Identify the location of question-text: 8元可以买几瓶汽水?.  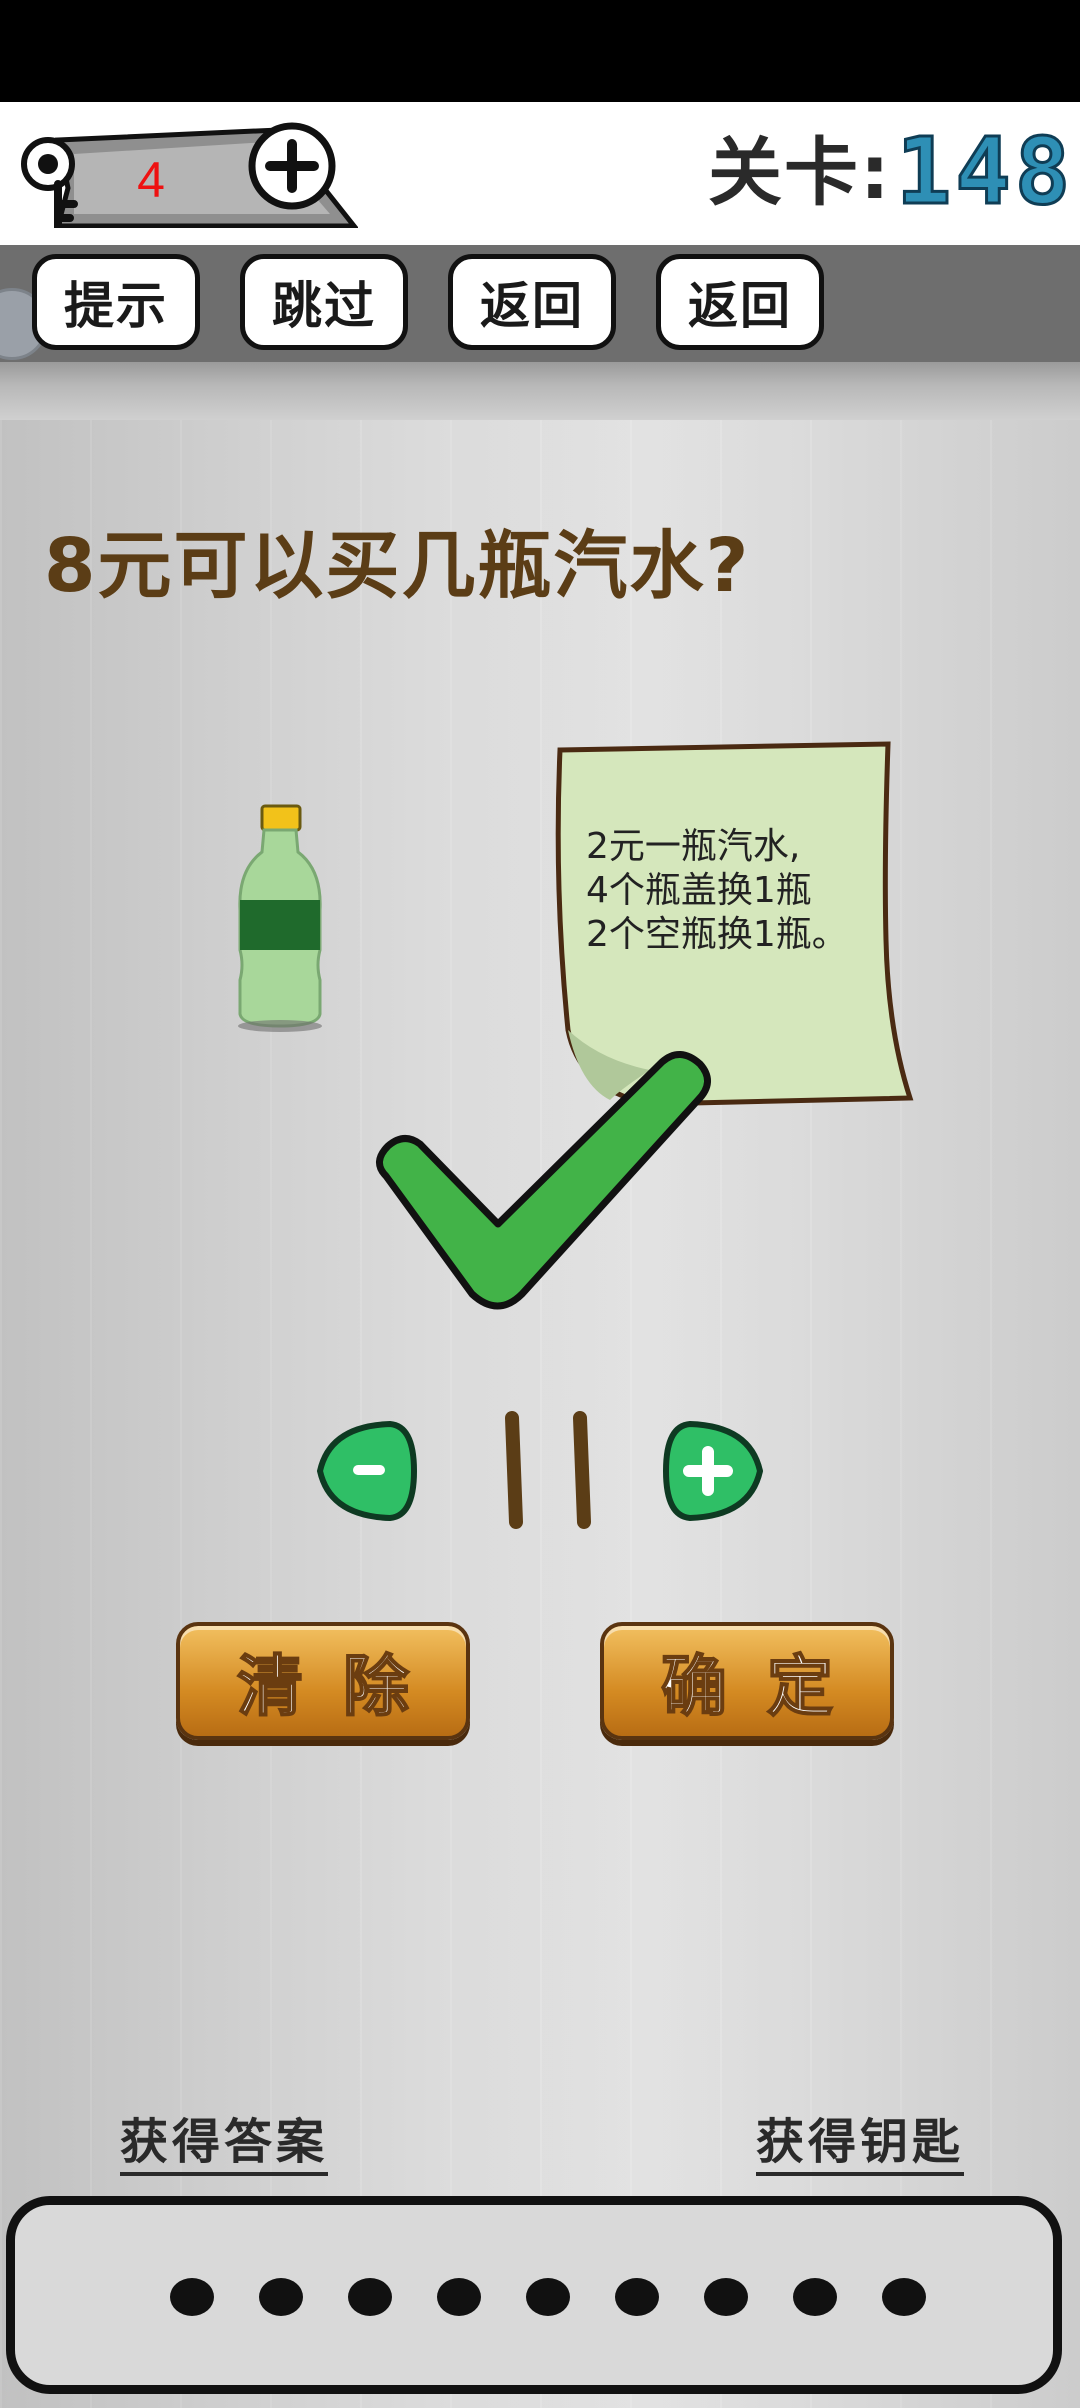
(397, 566).